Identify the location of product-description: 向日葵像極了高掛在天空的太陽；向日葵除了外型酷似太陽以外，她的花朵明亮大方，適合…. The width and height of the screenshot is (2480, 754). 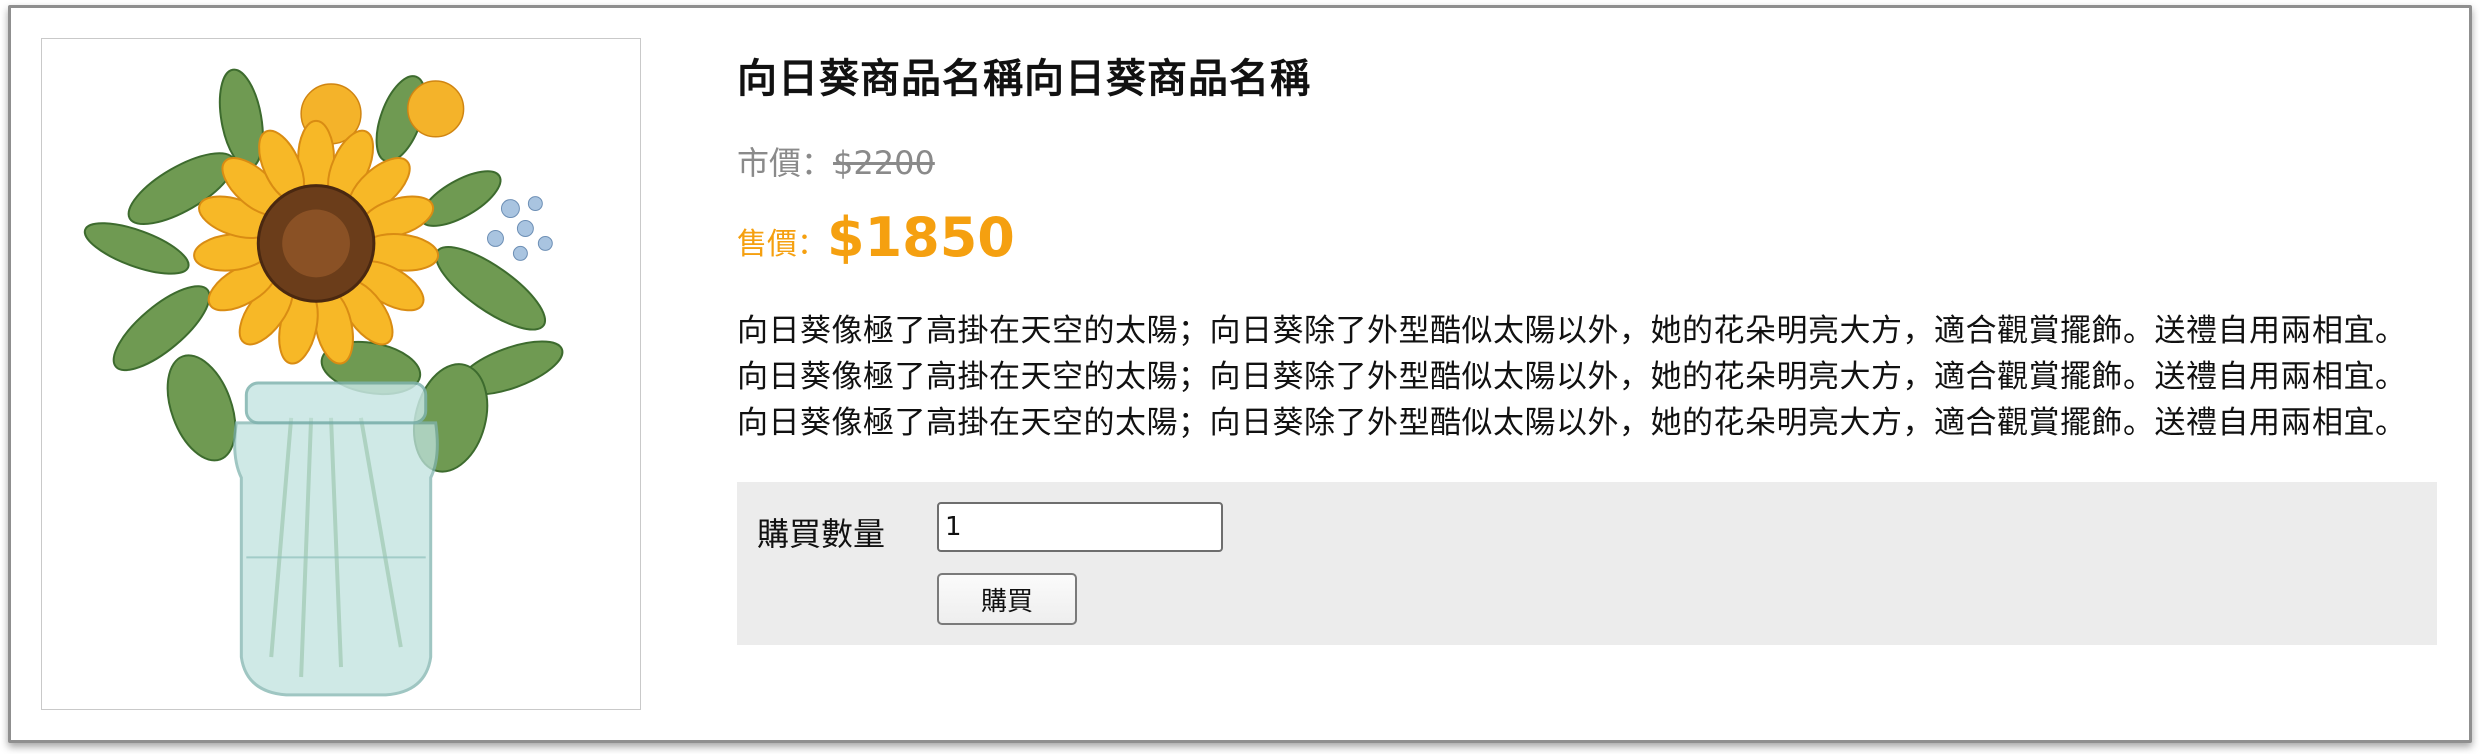
(1597, 377).